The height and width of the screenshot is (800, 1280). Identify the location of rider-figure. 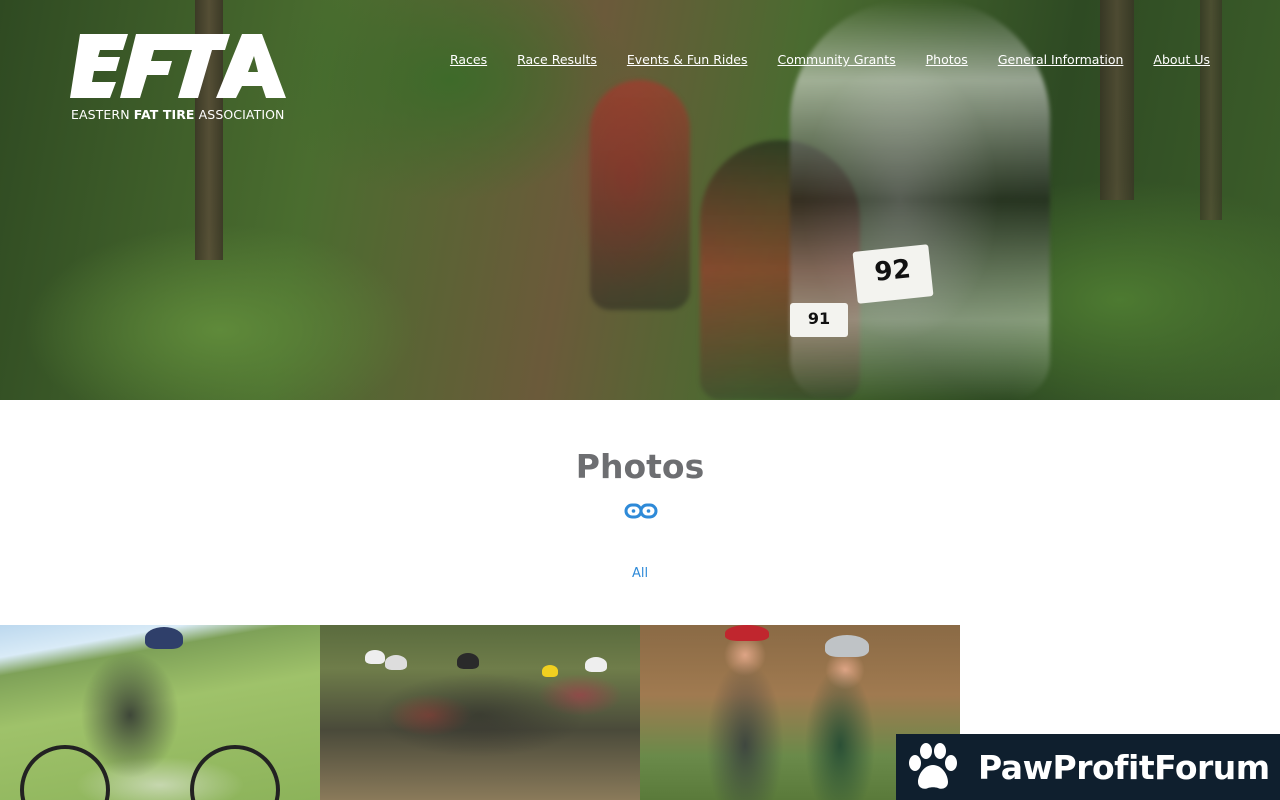
(640, 195).